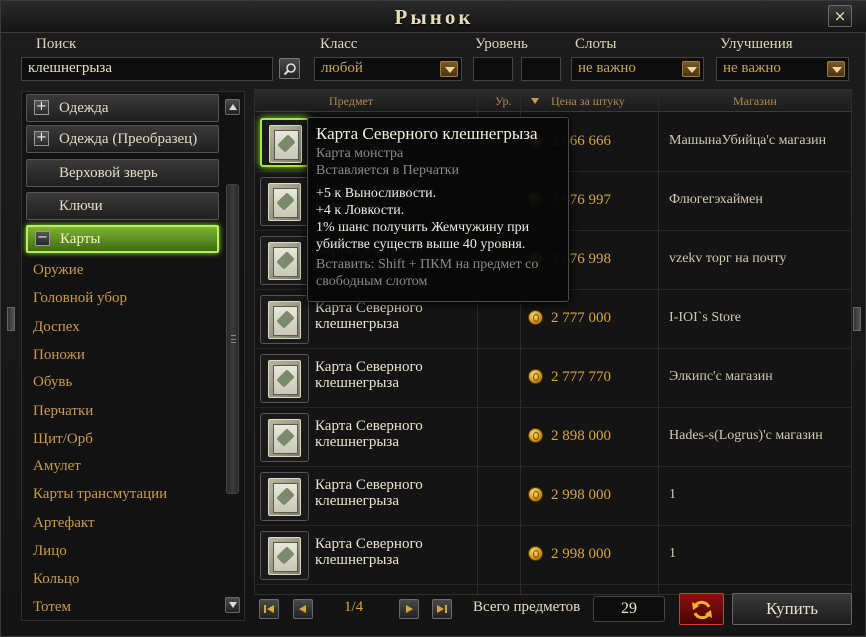 The width and height of the screenshot is (866, 637). What do you see at coordinates (351, 101) in the screenshot?
I see `header-item: Предмет` at bounding box center [351, 101].